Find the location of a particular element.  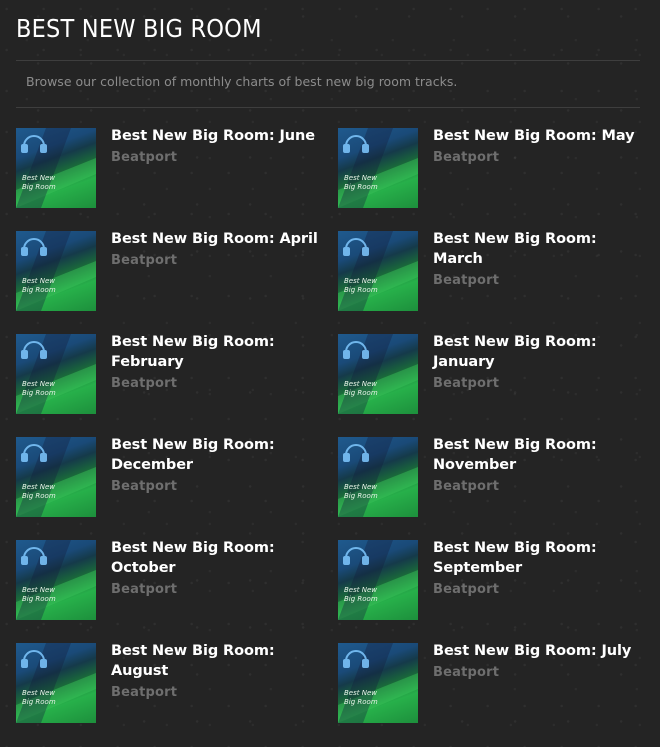

chart-title-link: Best New Big Room: December Beatport is located at coordinates (218, 465).